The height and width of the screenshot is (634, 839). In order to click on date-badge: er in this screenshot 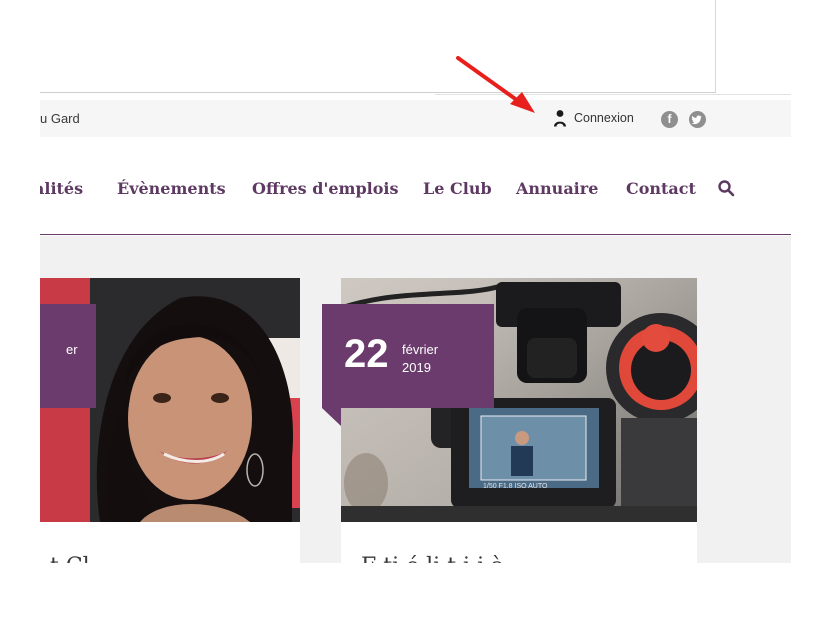, I will do `click(68, 356)`.